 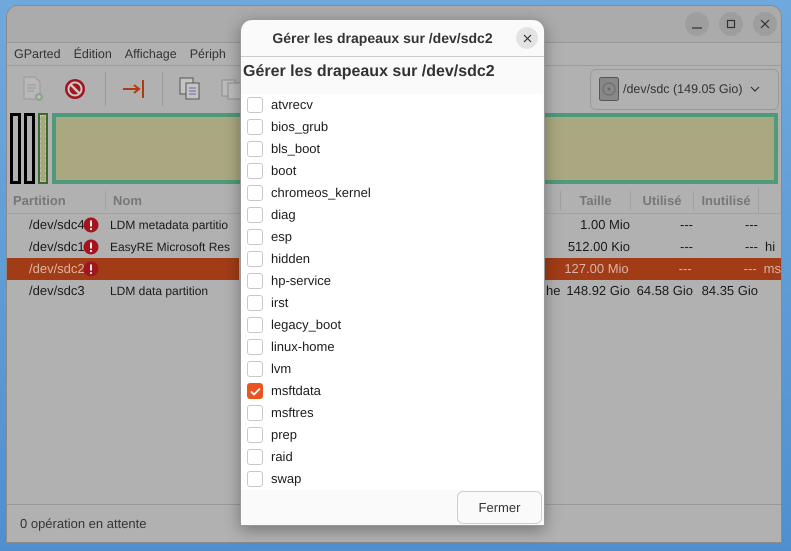 I want to click on flags-cell-text: ms, so click(x=771, y=269).